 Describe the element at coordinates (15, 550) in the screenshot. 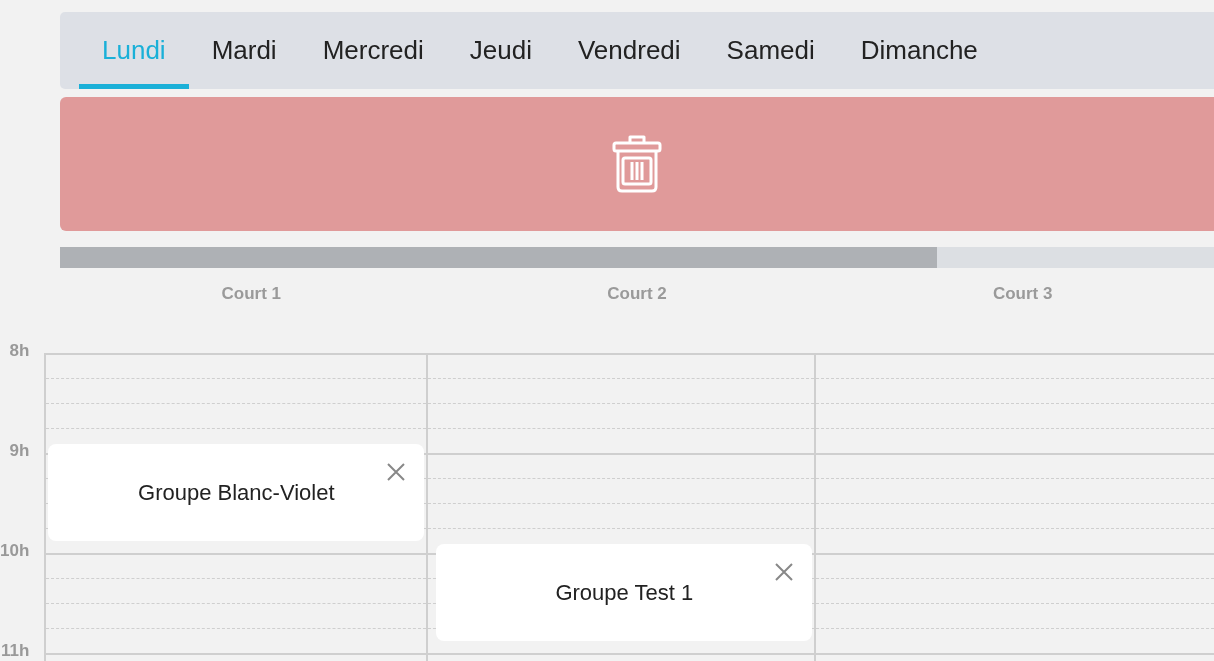

I see `hour-label: 10h` at that location.